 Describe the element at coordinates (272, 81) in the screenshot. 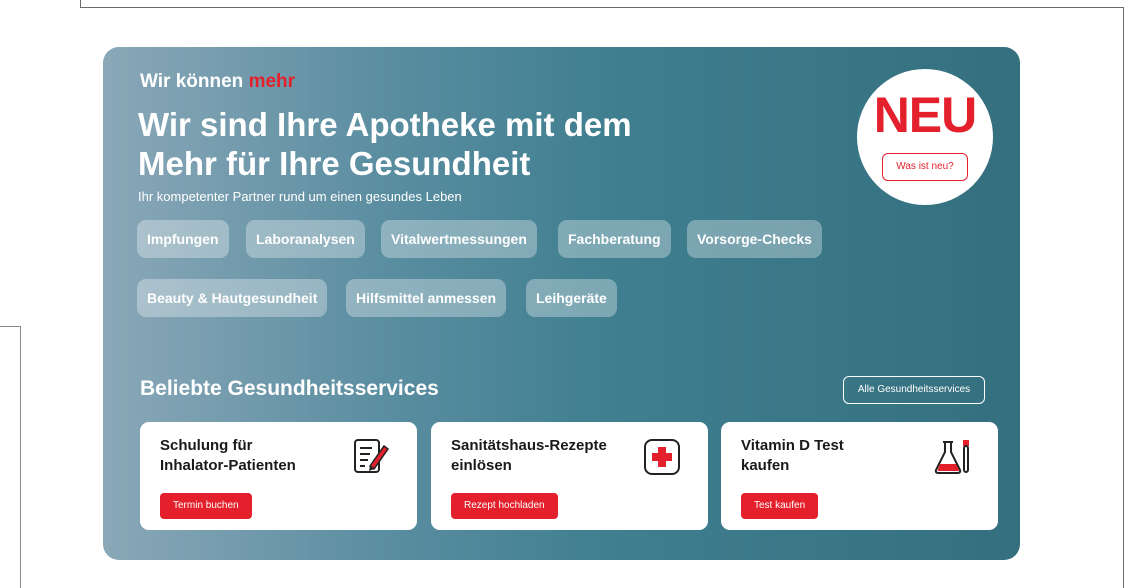

I see `eyebrow-accent: mehr` at that location.